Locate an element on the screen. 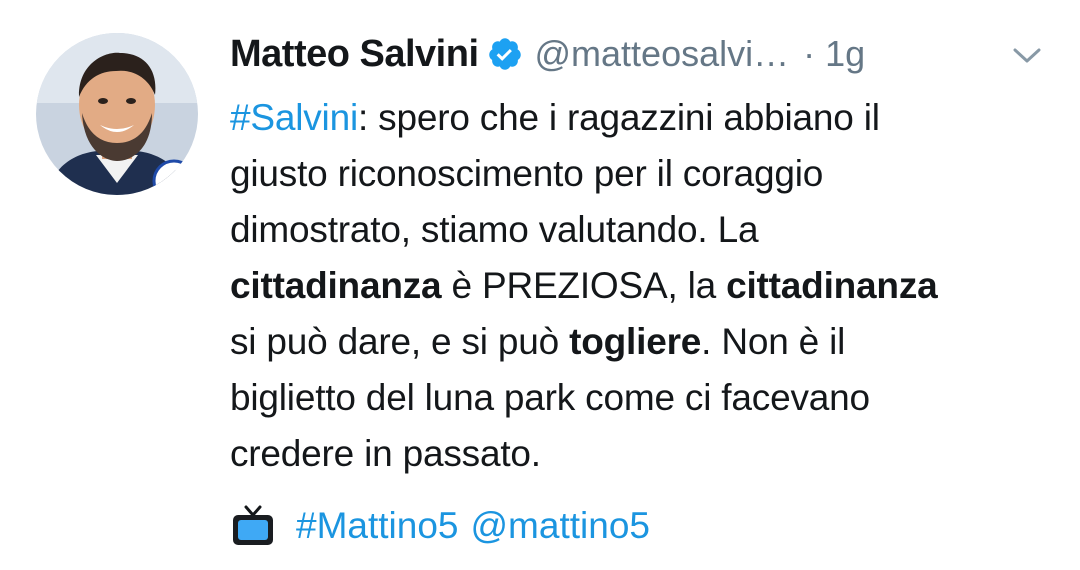 The width and height of the screenshot is (1080, 570). hashtag-link: #Salvini is located at coordinates (294, 117).